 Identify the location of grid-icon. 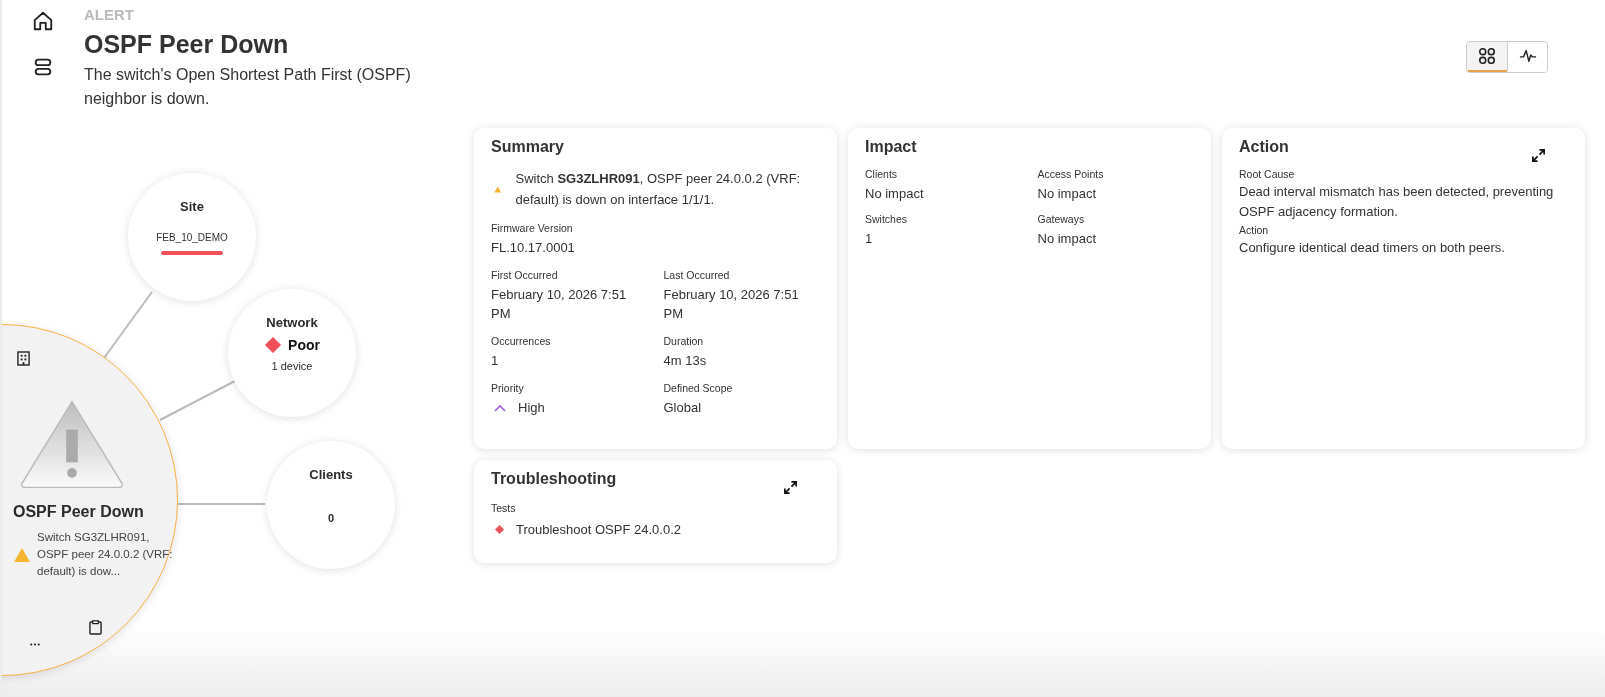
(1487, 56).